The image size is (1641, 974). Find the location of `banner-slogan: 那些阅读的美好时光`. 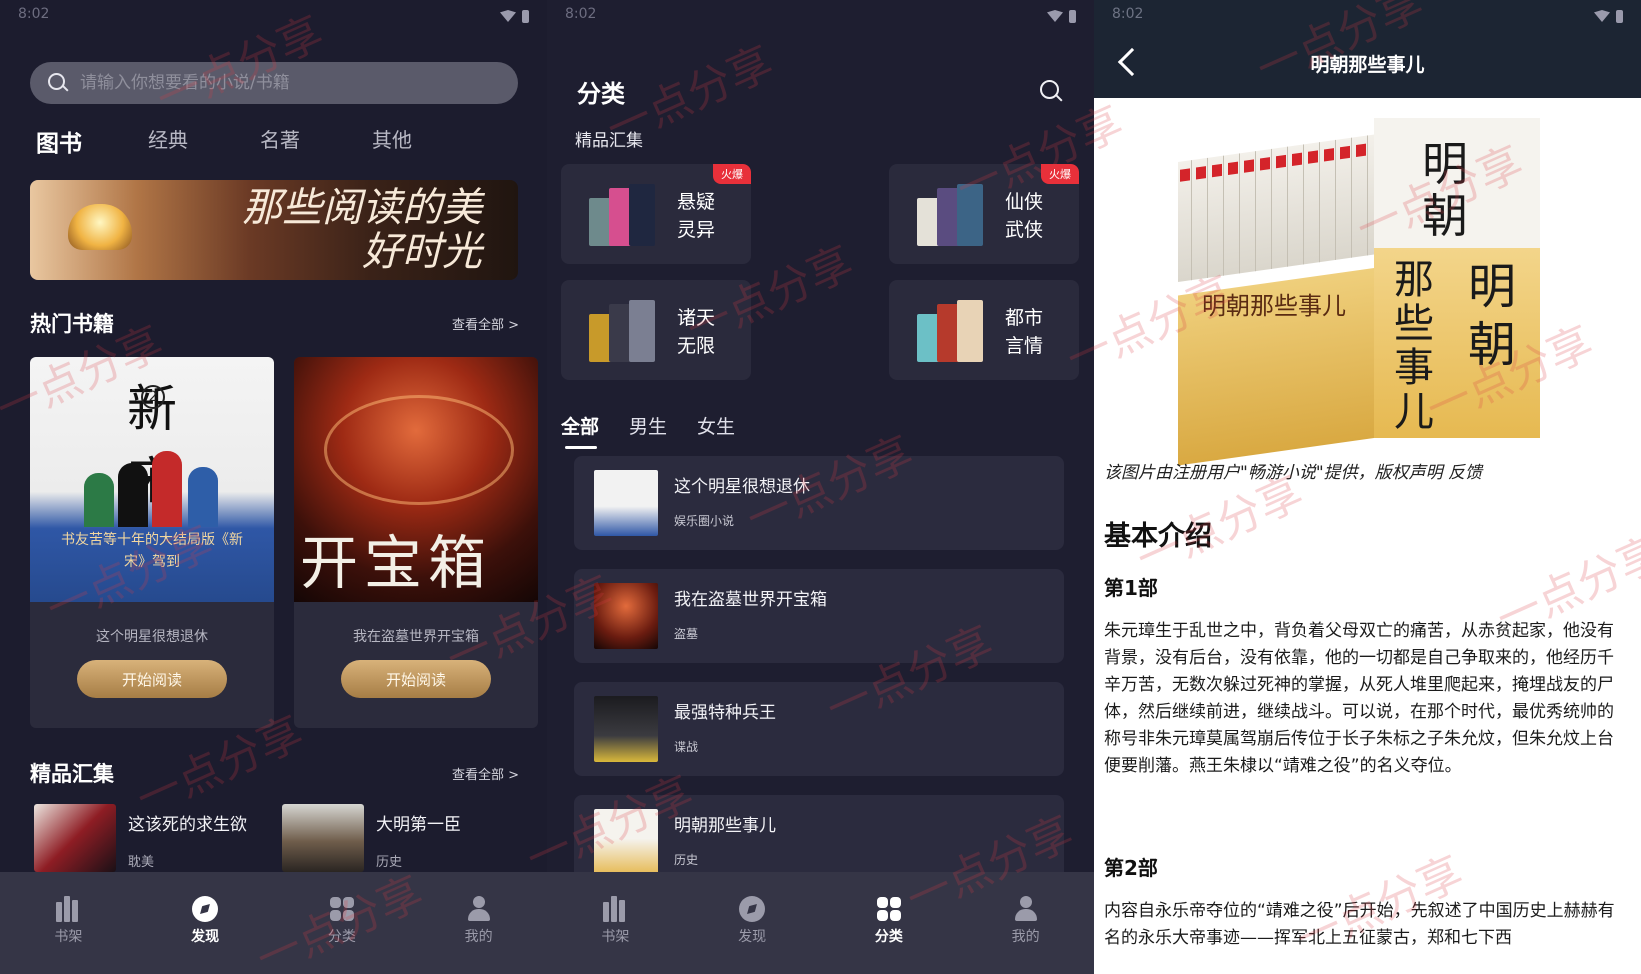

banner-slogan: 那些阅读的美好时光 is located at coordinates (362, 230).